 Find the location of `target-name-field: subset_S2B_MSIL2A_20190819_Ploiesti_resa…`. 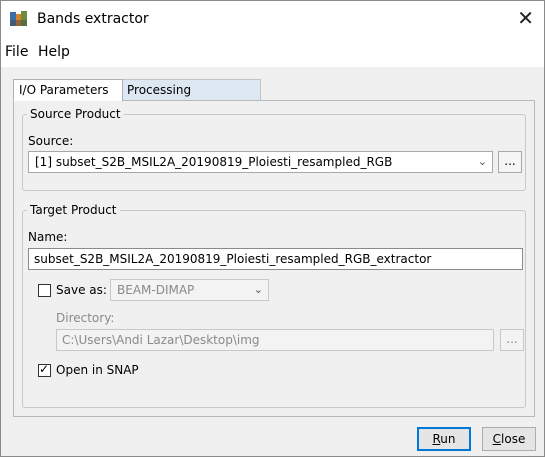

target-name-field: subset_S2B_MSIL2A_20190819_Ploiesti_resa… is located at coordinates (275, 259).